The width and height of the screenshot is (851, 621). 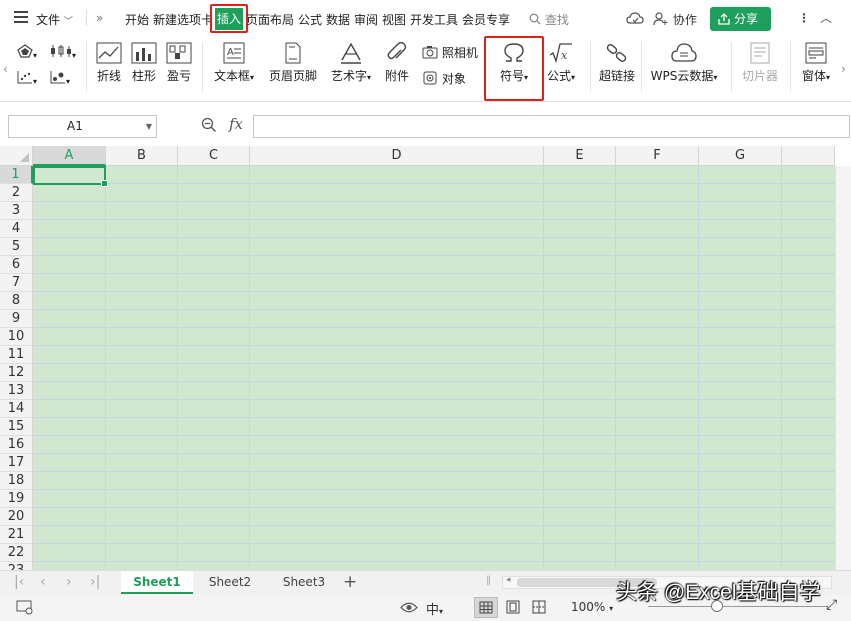 What do you see at coordinates (16, 481) in the screenshot?
I see `row-header: 18` at bounding box center [16, 481].